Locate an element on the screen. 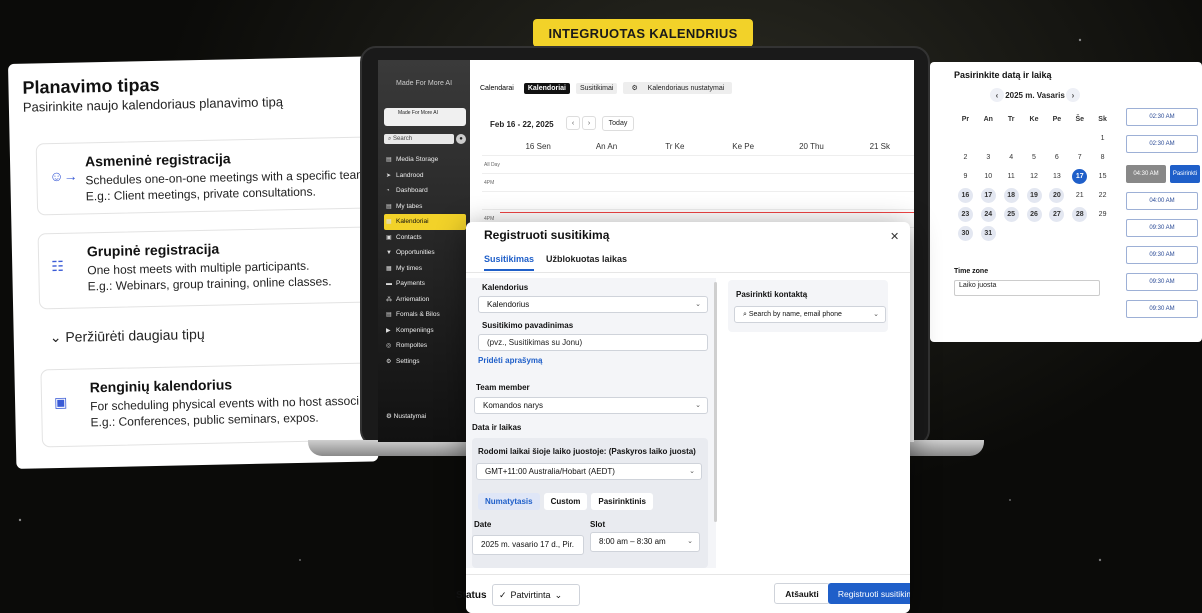 Image resolution: width=1202 pixels, height=613 pixels. next-month-button: › is located at coordinates (1072, 95).